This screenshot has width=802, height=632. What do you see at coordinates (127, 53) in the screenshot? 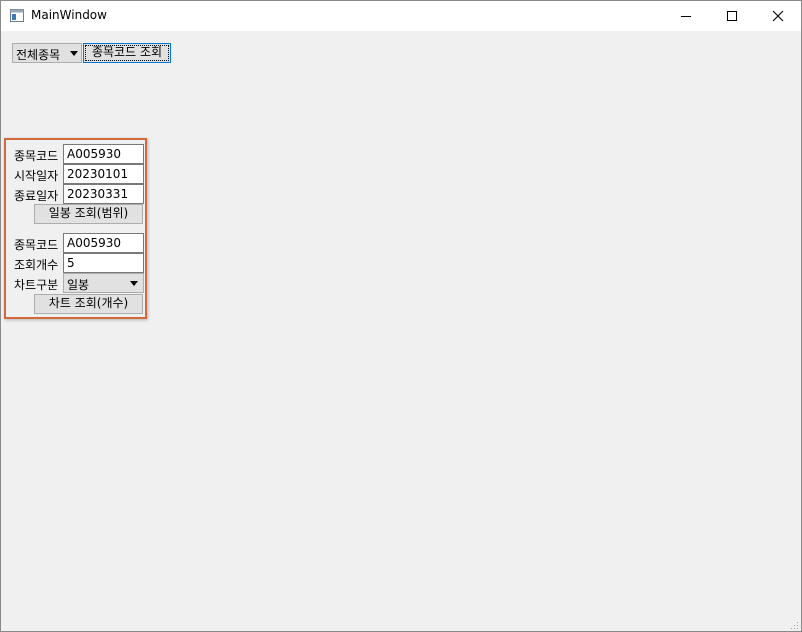
I see `code-lookup-button: 종목코드 조회` at bounding box center [127, 53].